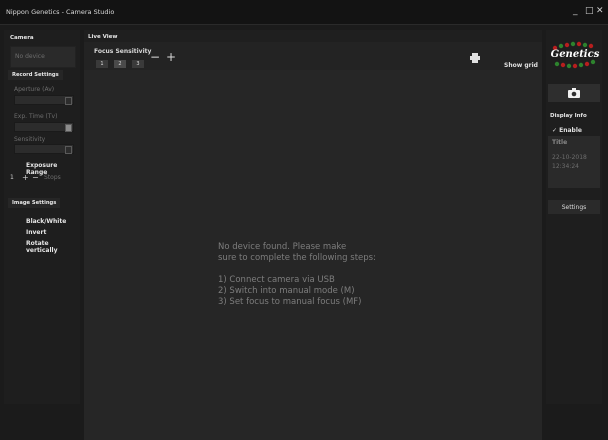 This screenshot has width=608, height=440. I want to click on message-step-2: 2) Switch into manual mode (M), so click(286, 291).